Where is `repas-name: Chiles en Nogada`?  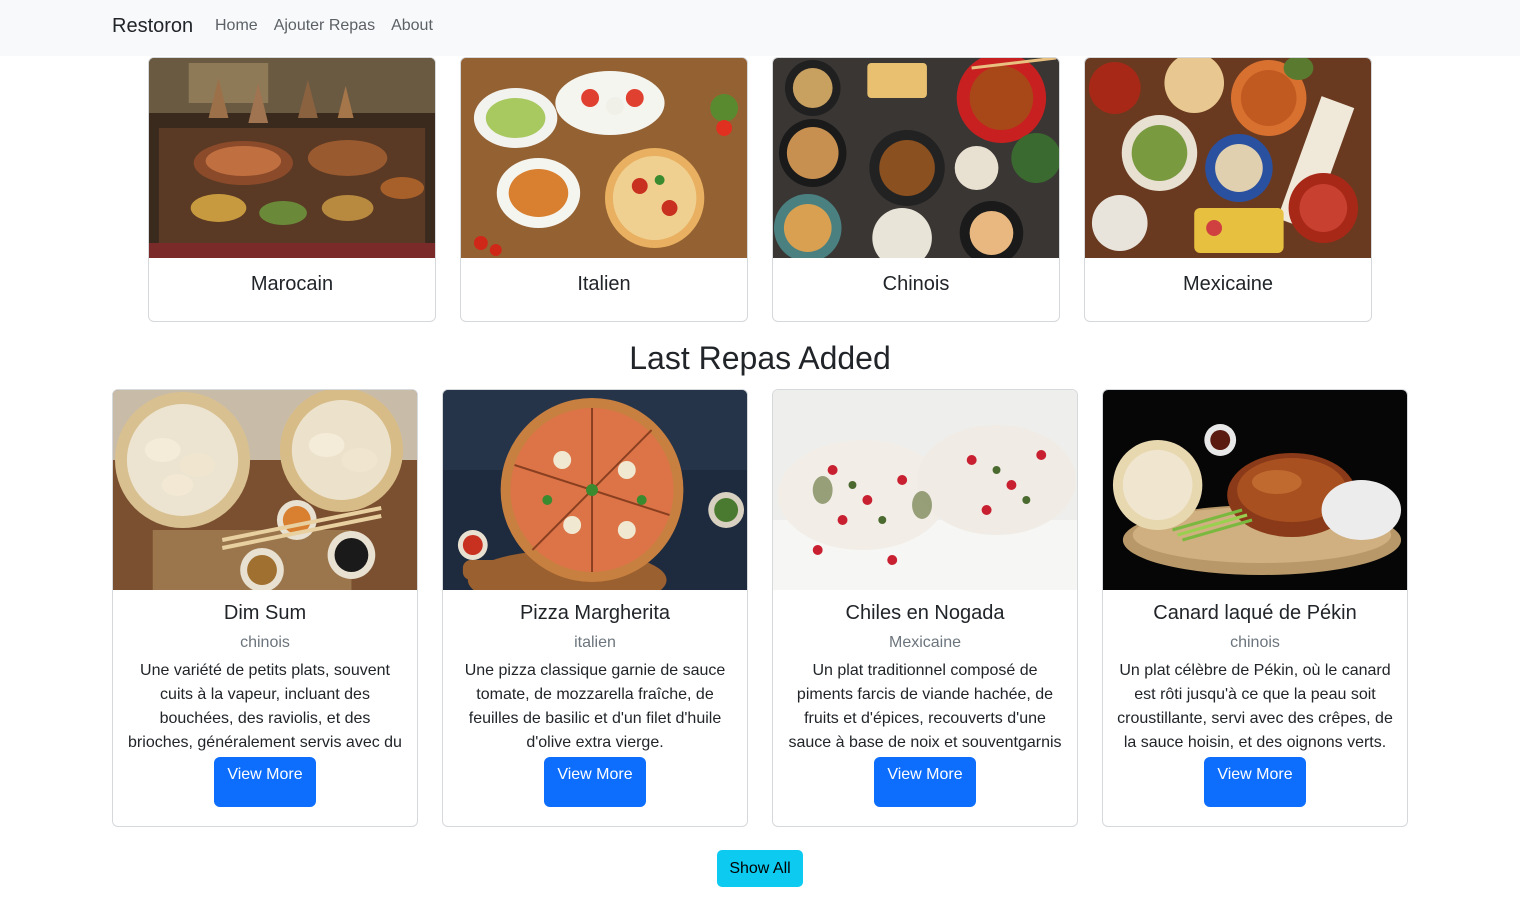
repas-name: Chiles en Nogada is located at coordinates (925, 613).